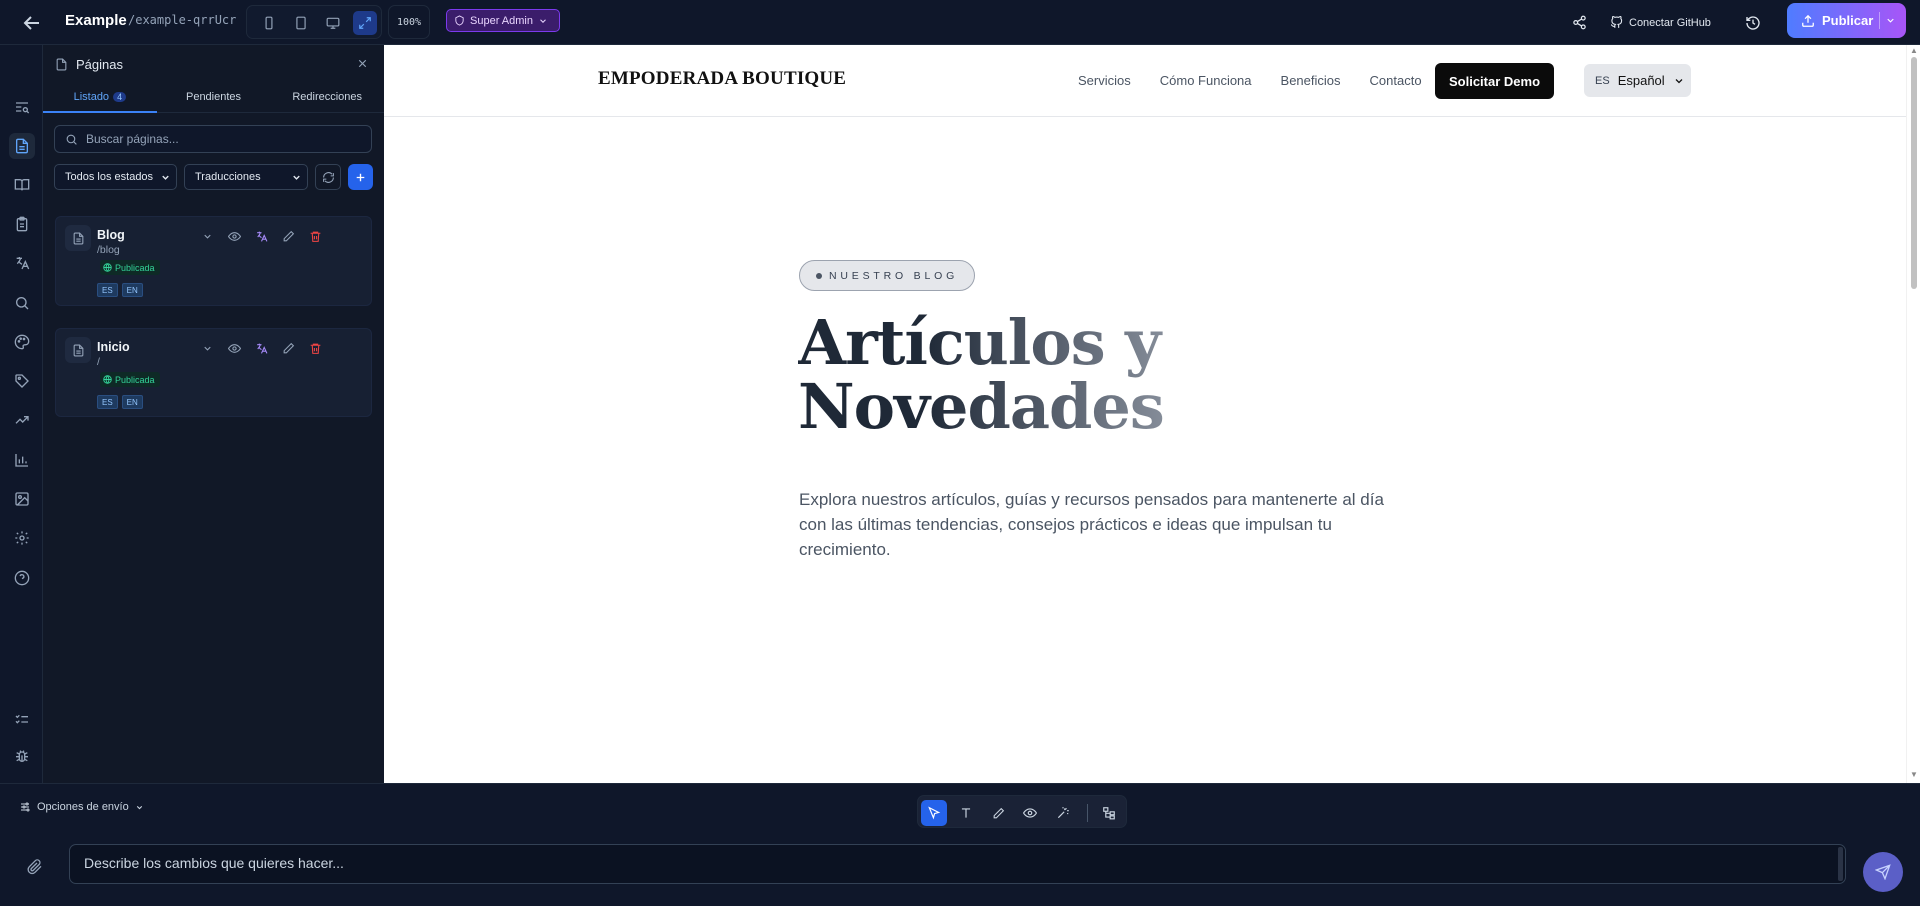  I want to click on tab-redirecciones: Redirecciones, so click(327, 97).